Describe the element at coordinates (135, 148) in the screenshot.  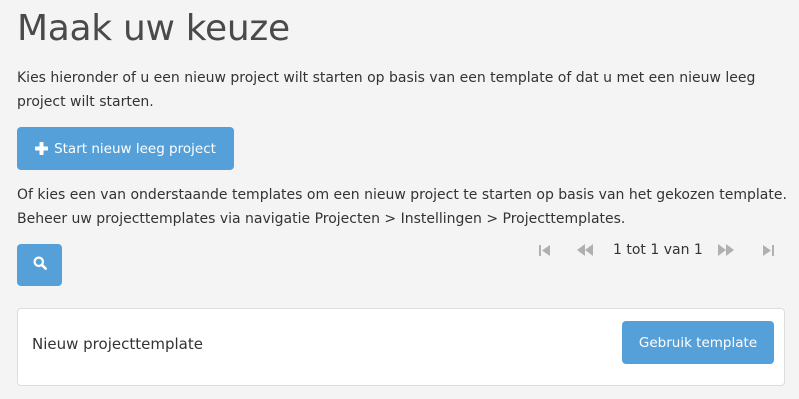
I see `start-new-empty-project-label: Start nieuw leeg project` at that location.